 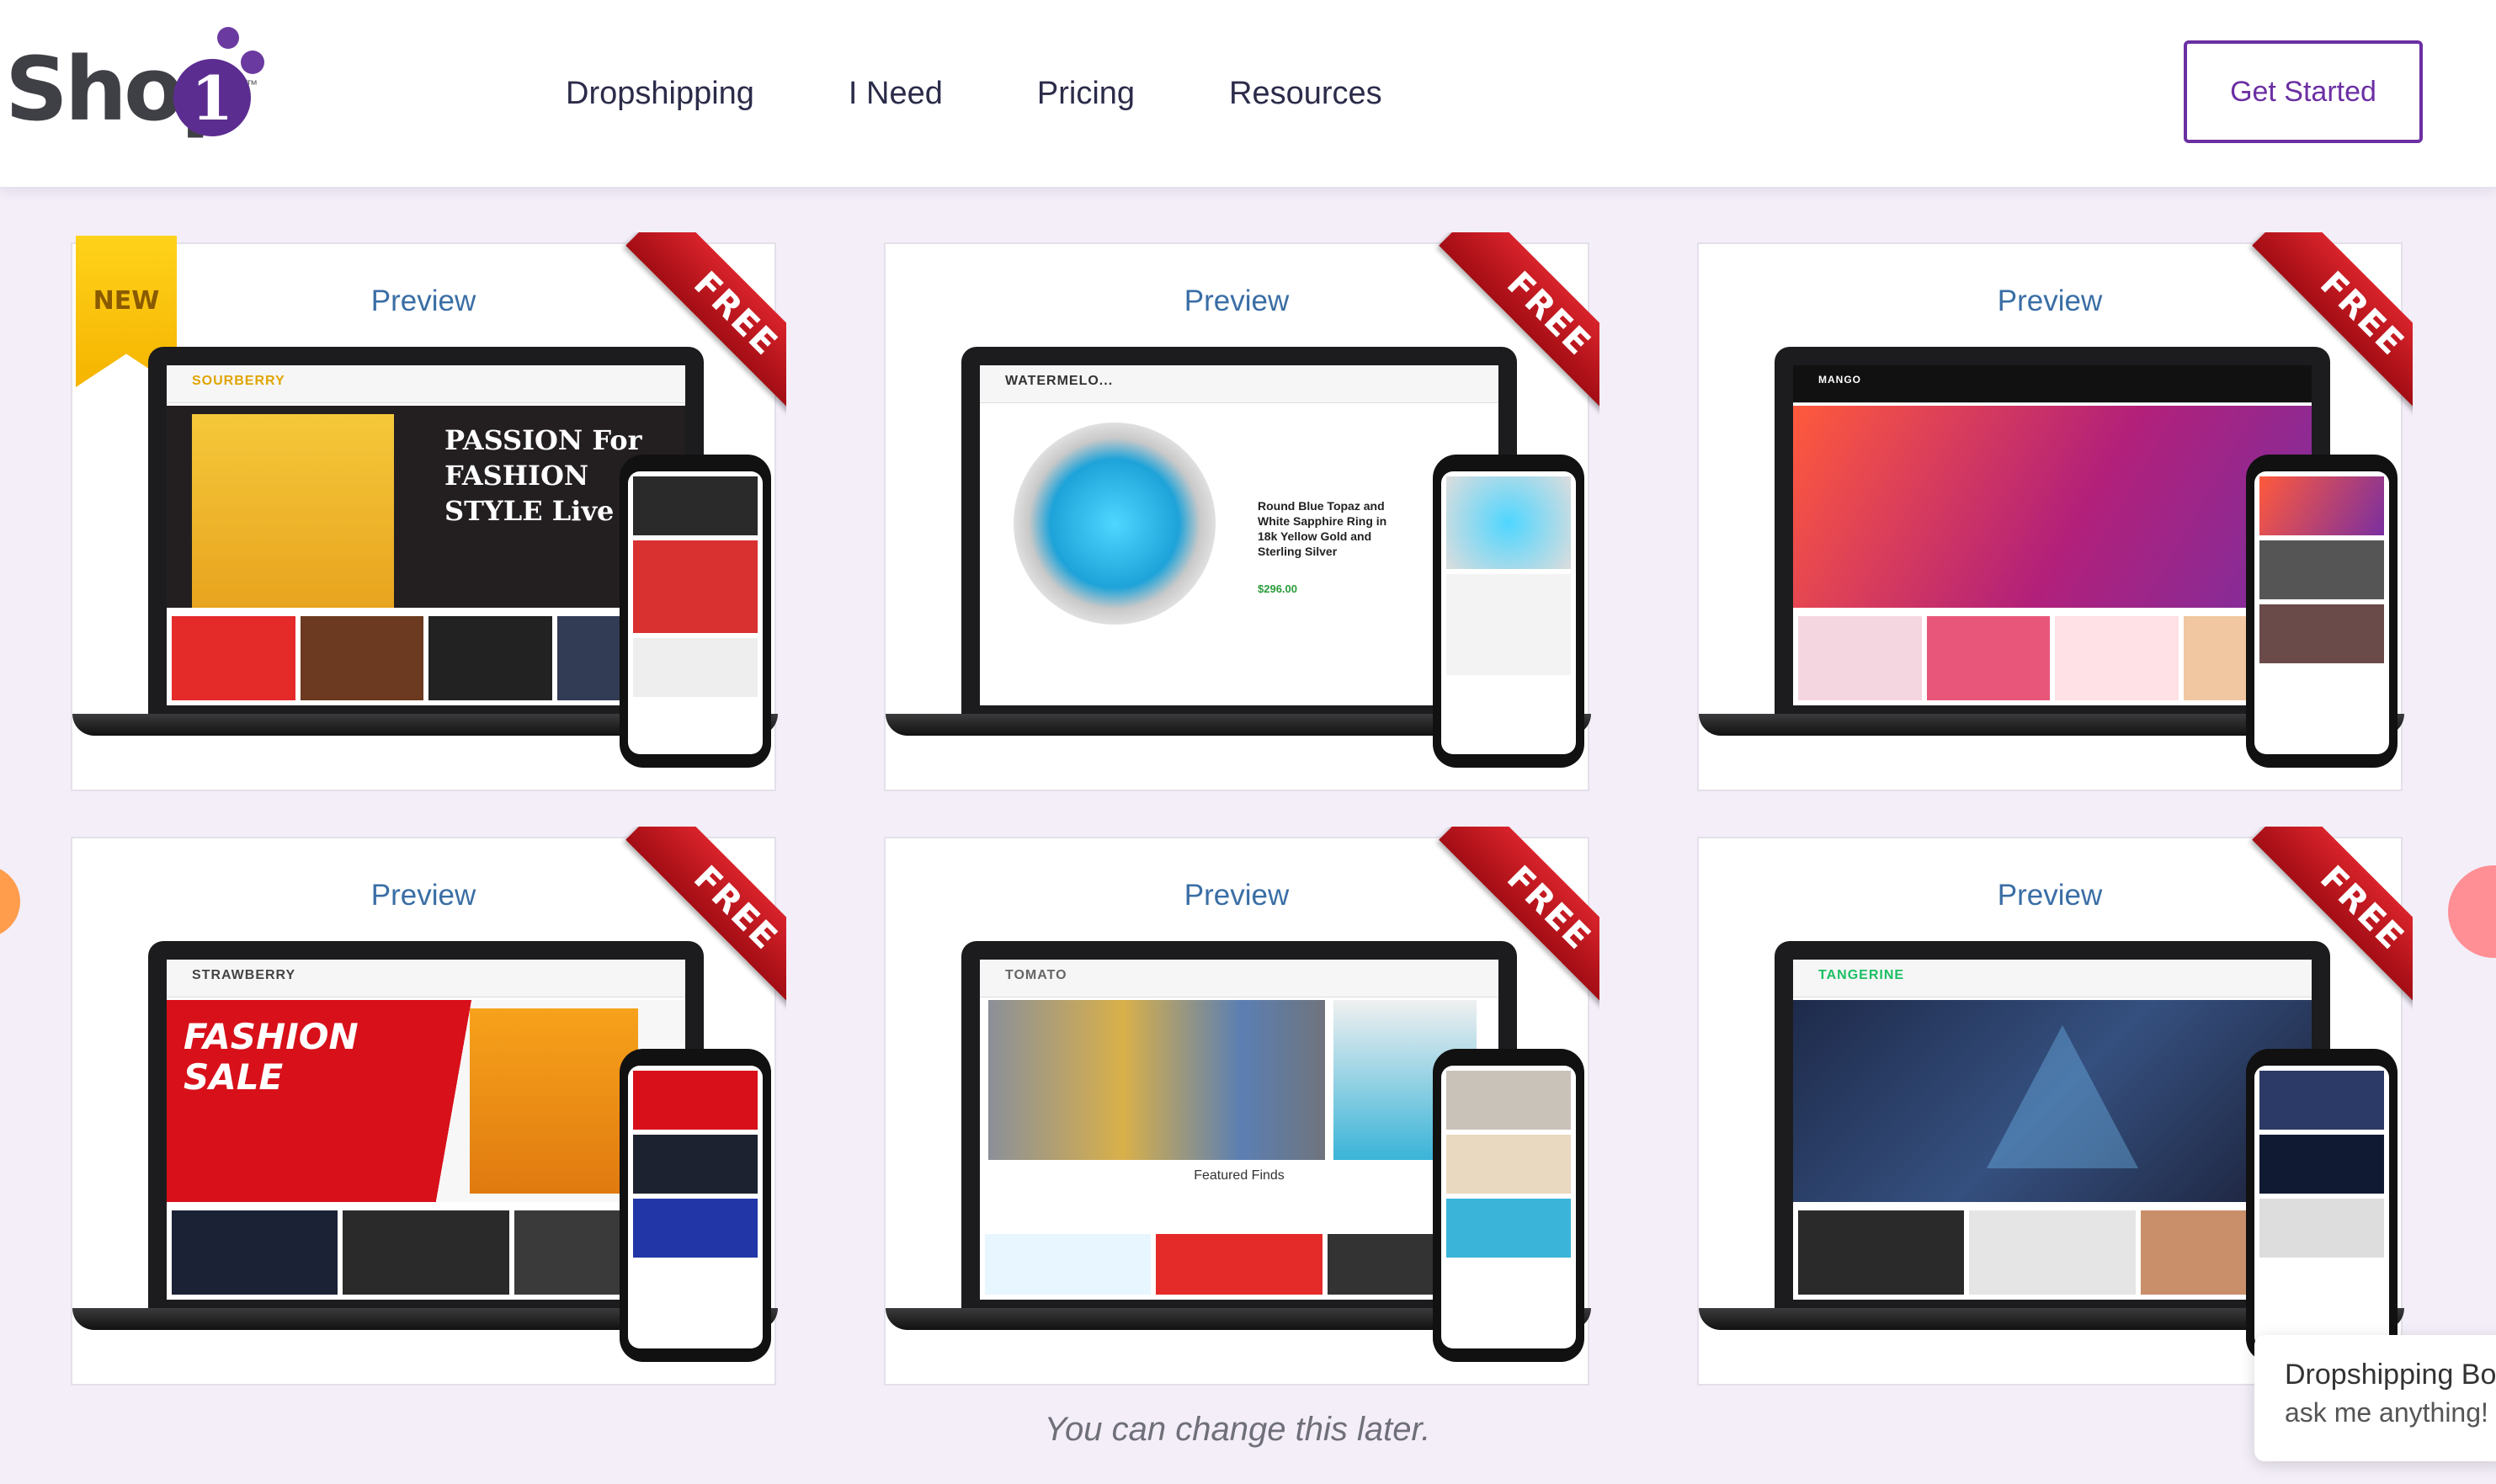 What do you see at coordinates (2472, 911) in the screenshot?
I see `carousel-next-button` at bounding box center [2472, 911].